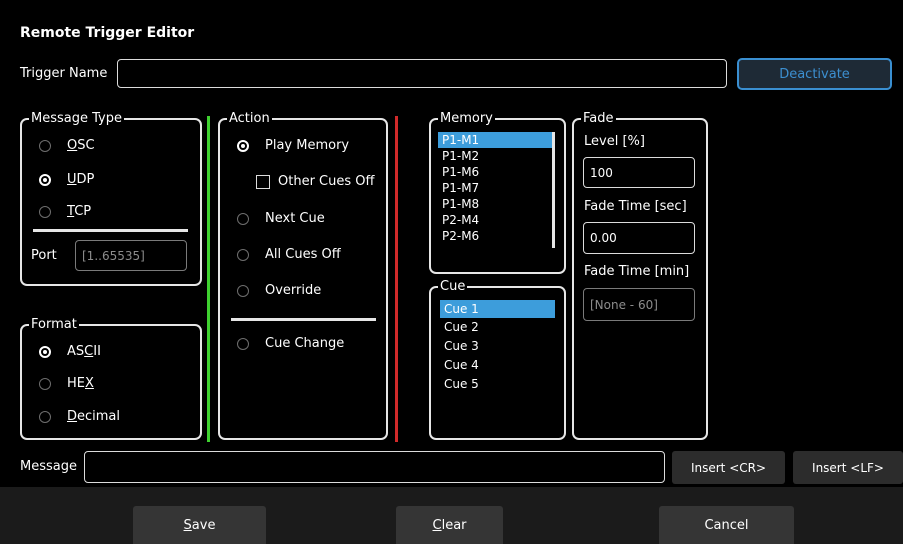 This screenshot has width=903, height=544. I want to click on radio-next-cue-label: Next Cue, so click(295, 218).